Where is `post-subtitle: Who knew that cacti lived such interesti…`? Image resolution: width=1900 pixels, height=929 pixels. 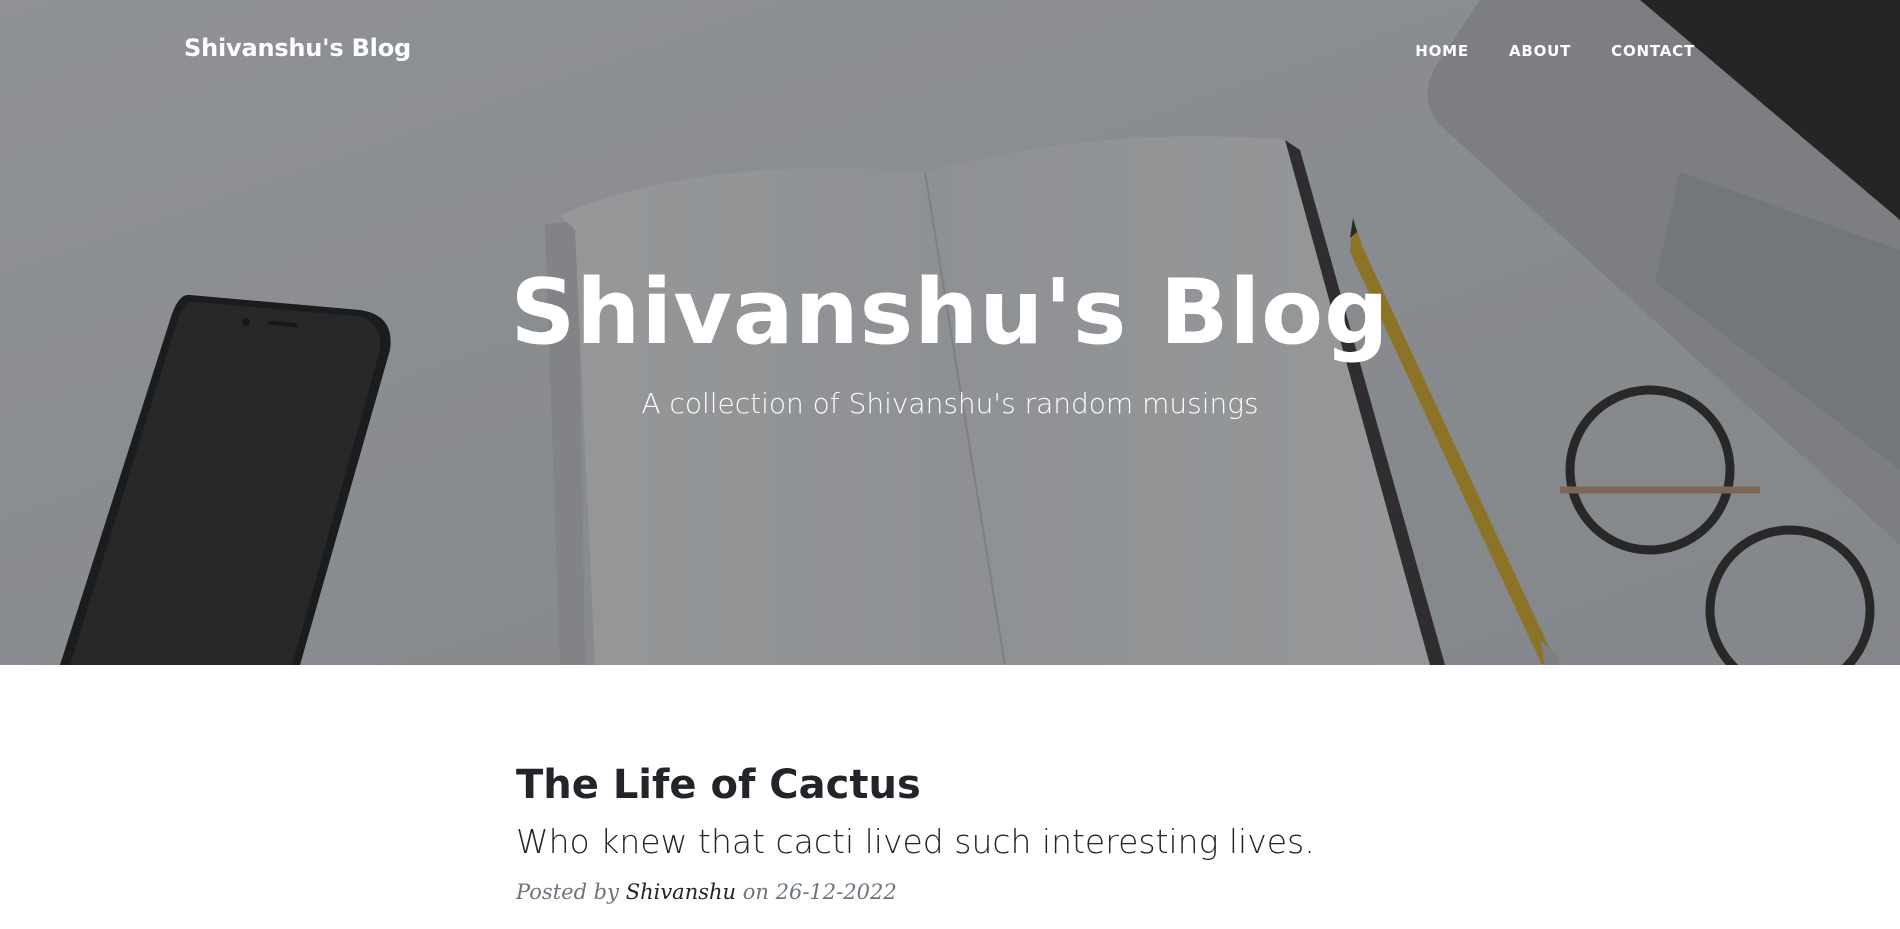
post-subtitle: Who knew that cacti lived such interesti… is located at coordinates (966, 842).